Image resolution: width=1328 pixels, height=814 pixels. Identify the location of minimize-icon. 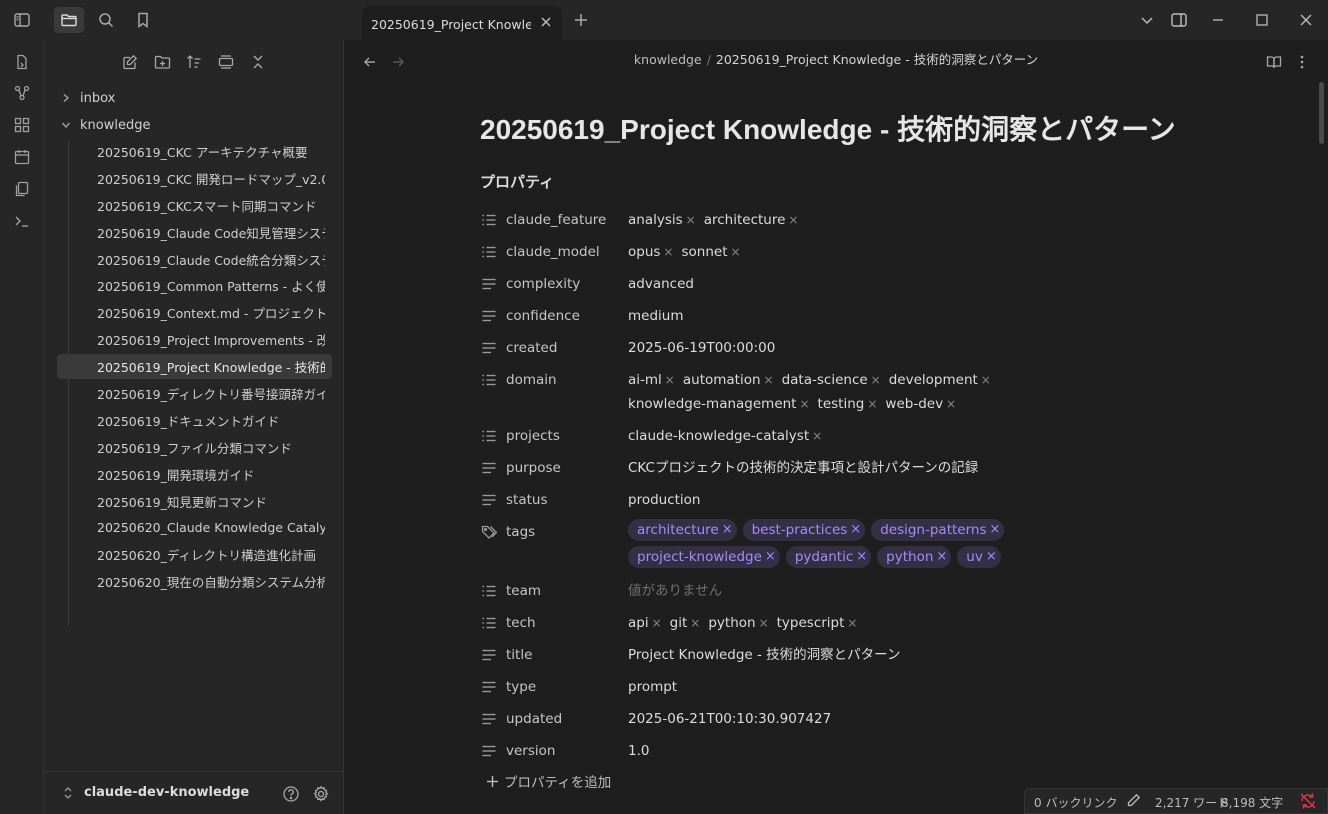
(1218, 20).